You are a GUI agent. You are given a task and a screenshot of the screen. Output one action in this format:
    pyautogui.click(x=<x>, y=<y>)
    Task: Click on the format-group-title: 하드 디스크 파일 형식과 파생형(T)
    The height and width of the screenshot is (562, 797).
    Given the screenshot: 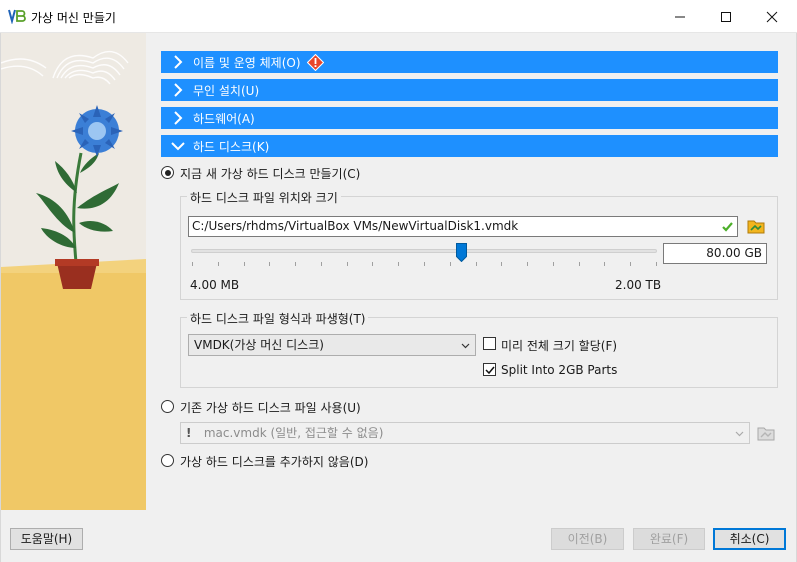 What is the action you would take?
    pyautogui.click(x=278, y=318)
    